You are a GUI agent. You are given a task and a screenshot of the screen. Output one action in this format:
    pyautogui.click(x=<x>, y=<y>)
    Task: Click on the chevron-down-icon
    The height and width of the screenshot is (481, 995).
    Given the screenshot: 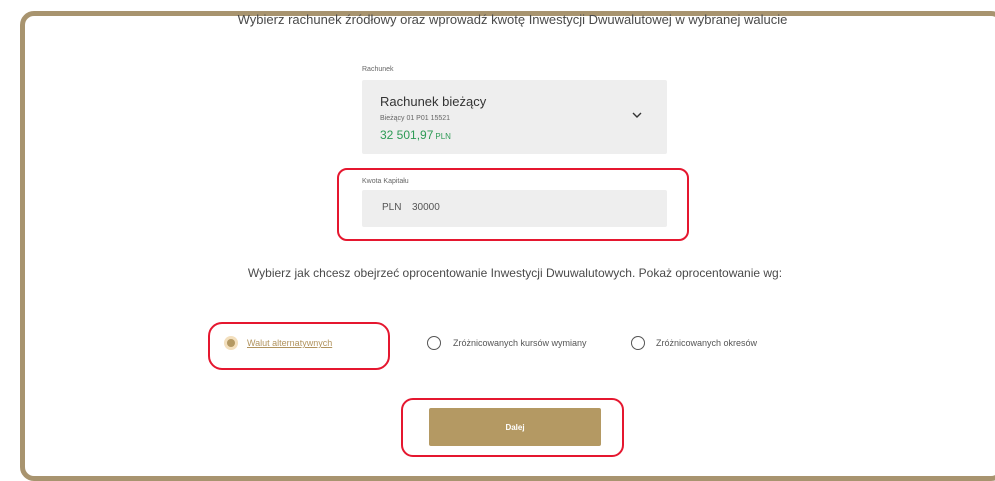 What is the action you would take?
    pyautogui.click(x=637, y=115)
    